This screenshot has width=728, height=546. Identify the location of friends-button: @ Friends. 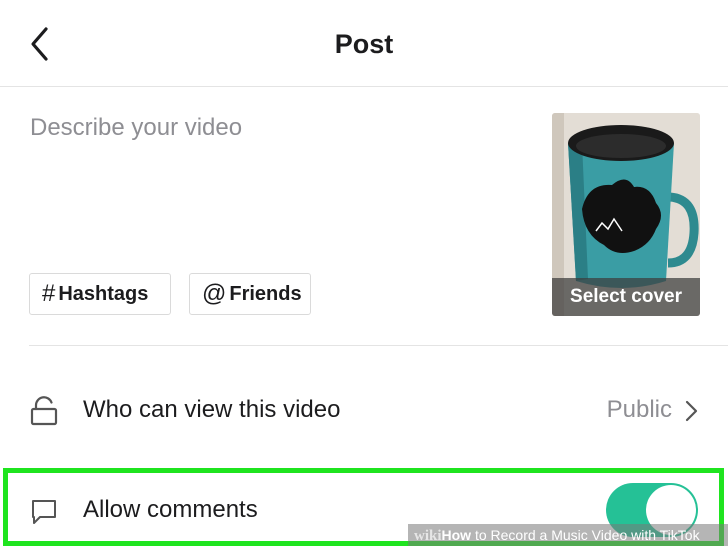
(250, 294).